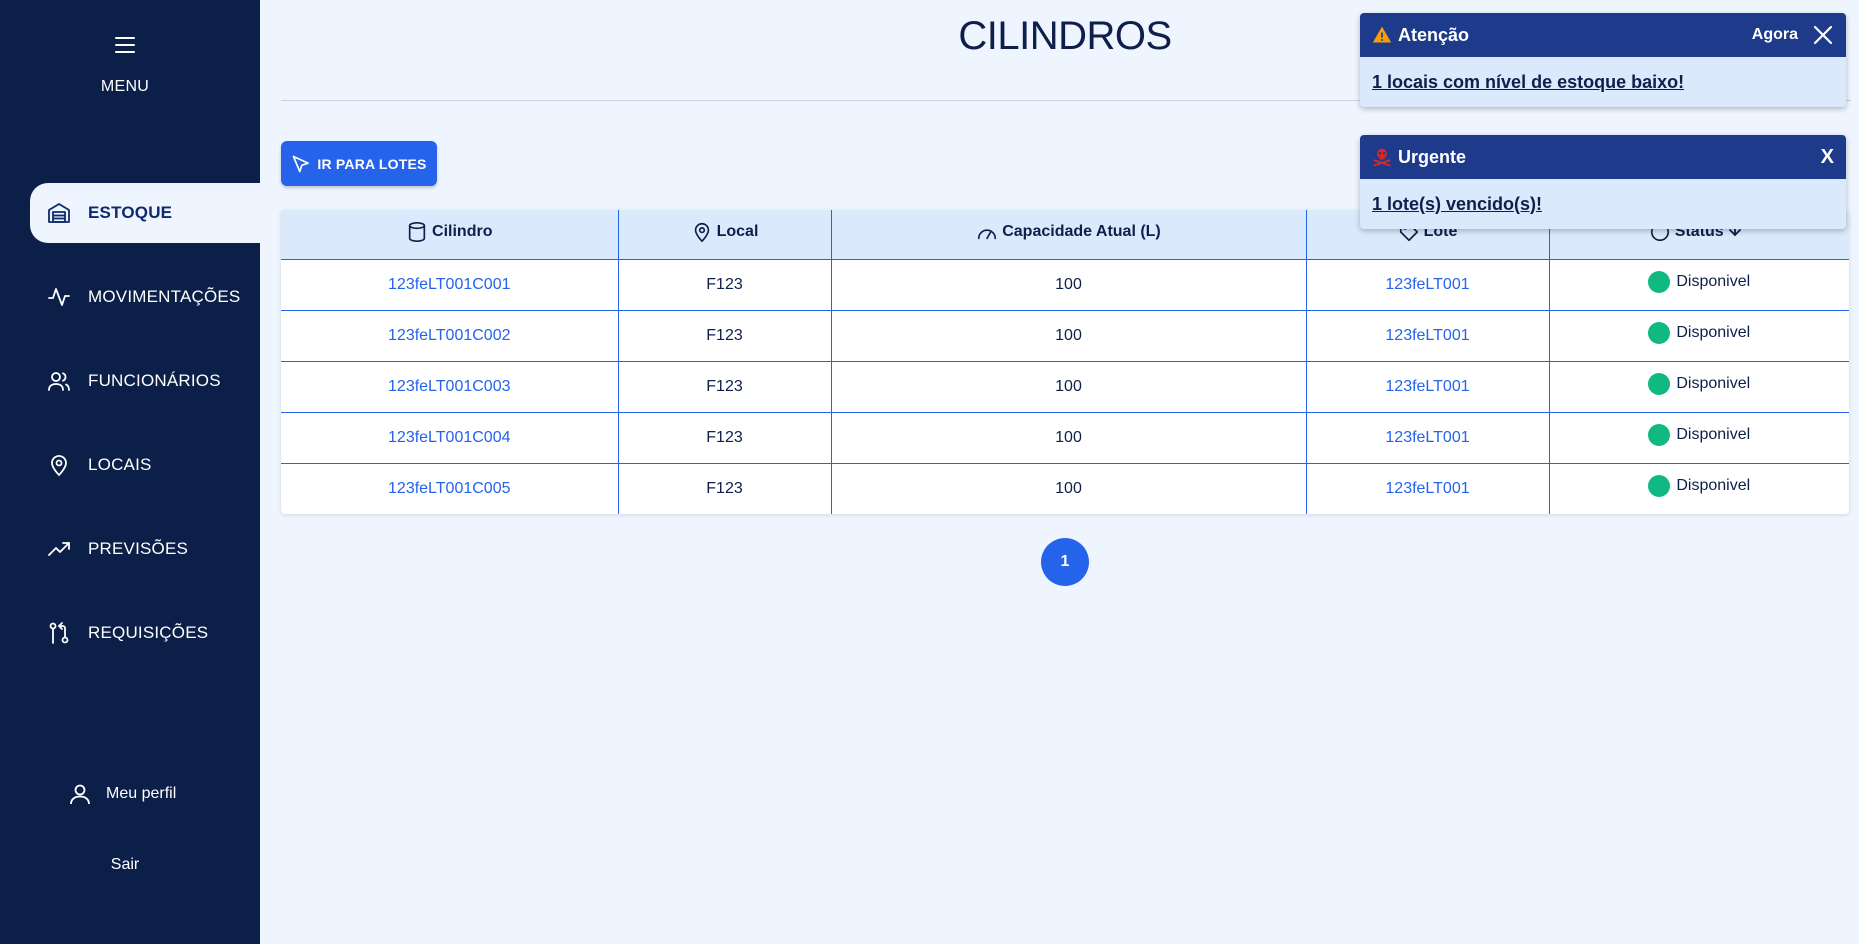  I want to click on column-header-cilindro: Cilindro, so click(449, 234).